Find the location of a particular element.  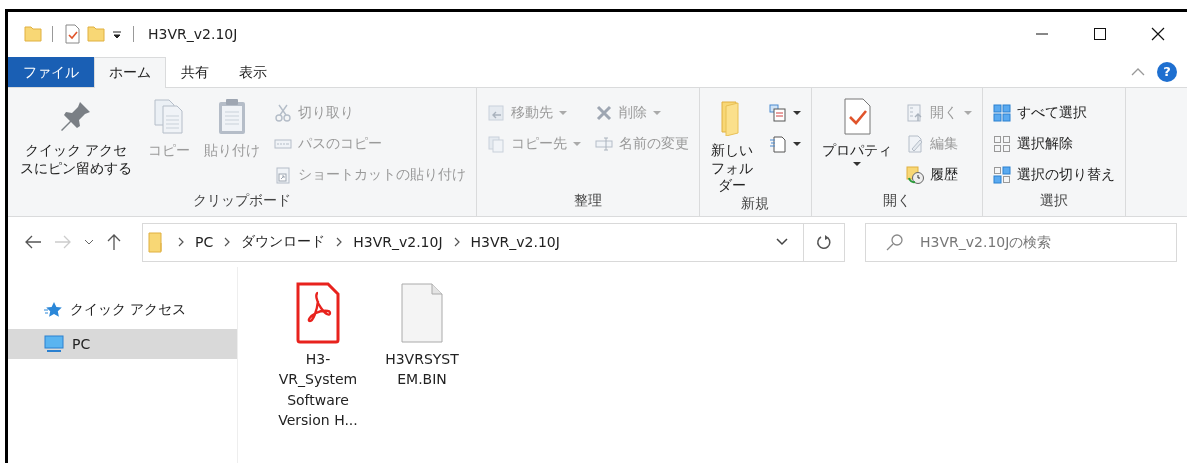

refresh-icon is located at coordinates (824, 242).